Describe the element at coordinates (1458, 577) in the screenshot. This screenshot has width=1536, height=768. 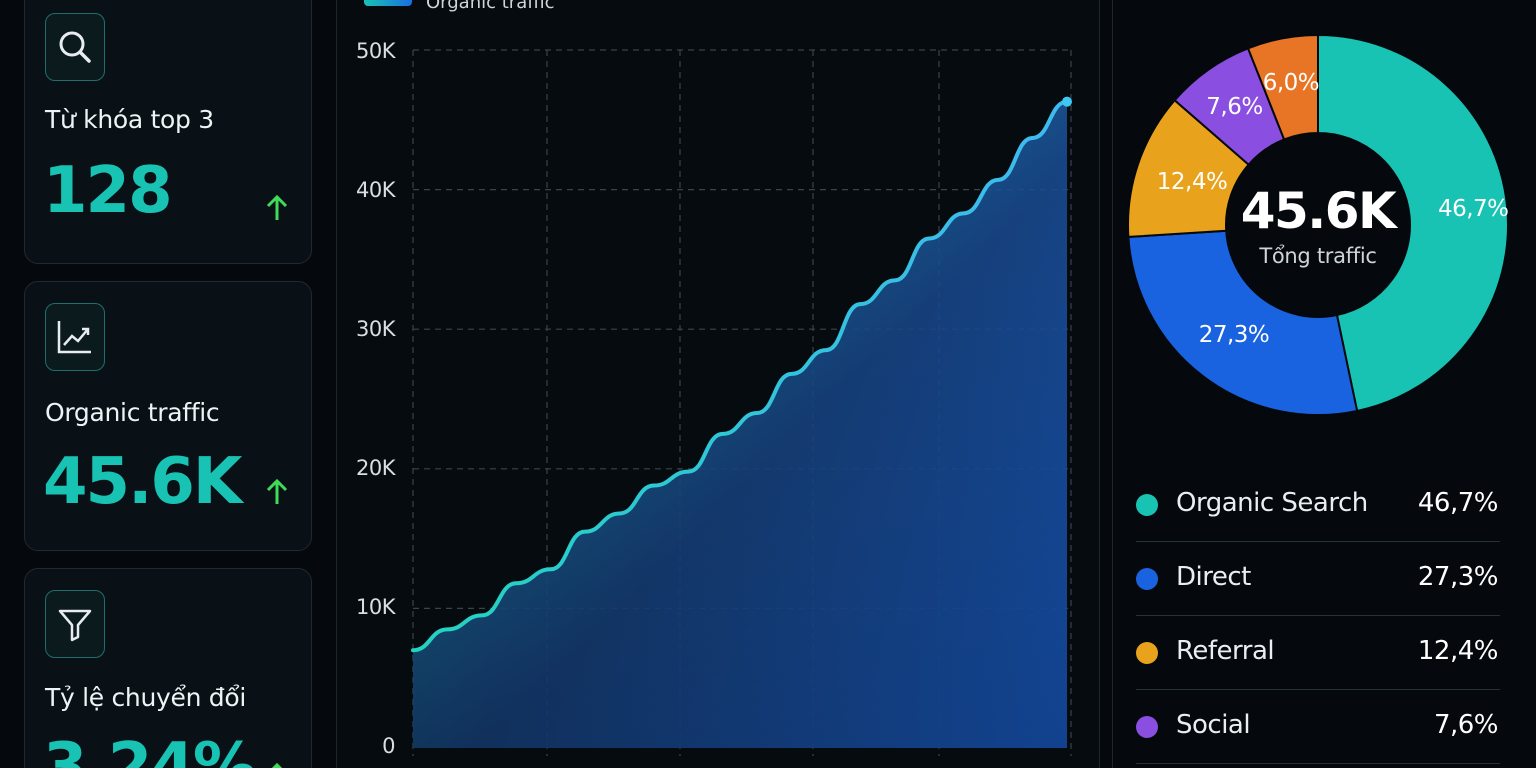
I see `source-value: 27,3%` at that location.